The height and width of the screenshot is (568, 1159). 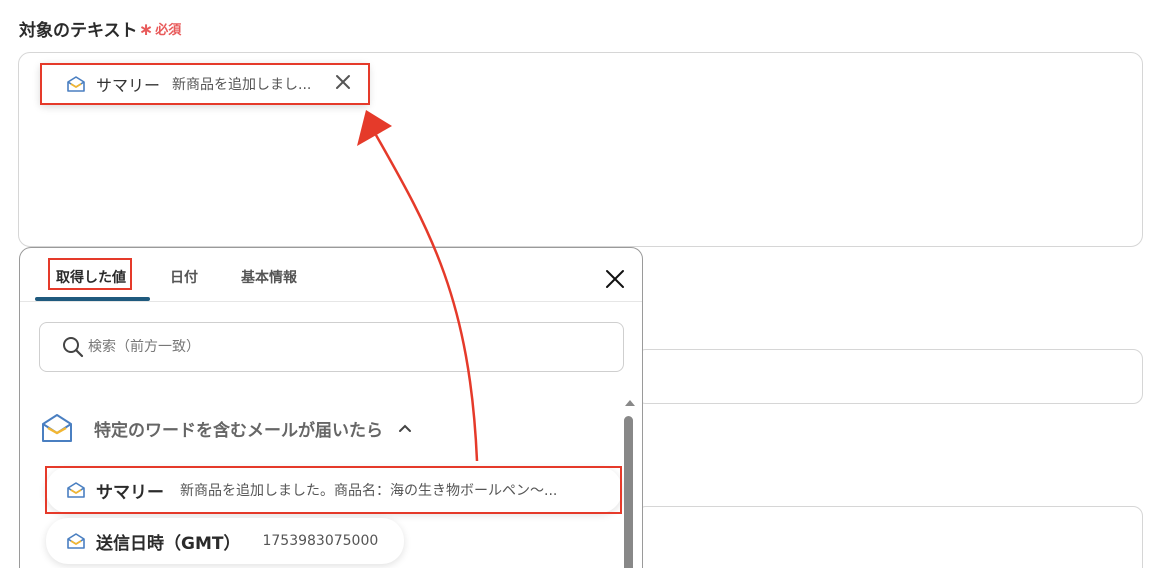 I want to click on search-box, so click(x=331, y=347).